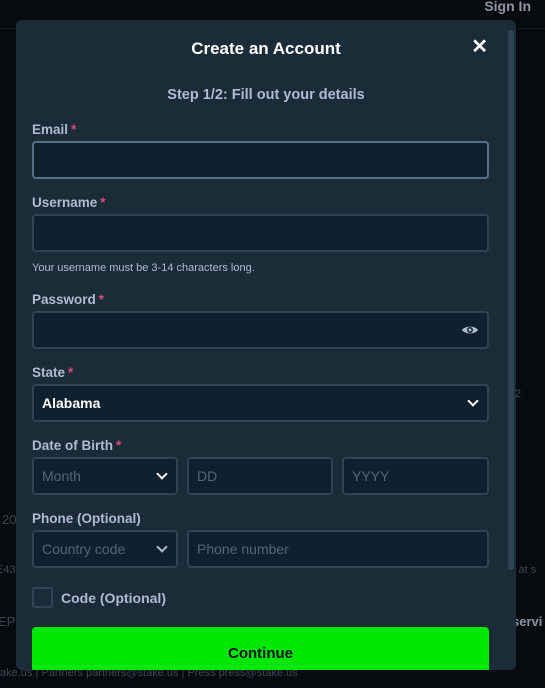  I want to click on bg-text: 20, so click(9, 519).